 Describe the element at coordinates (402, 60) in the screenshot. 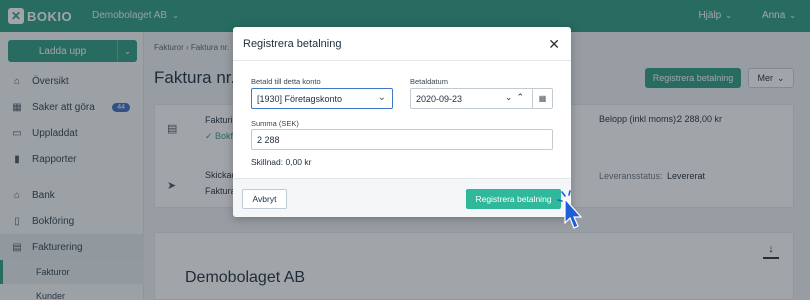

I see `divider` at that location.